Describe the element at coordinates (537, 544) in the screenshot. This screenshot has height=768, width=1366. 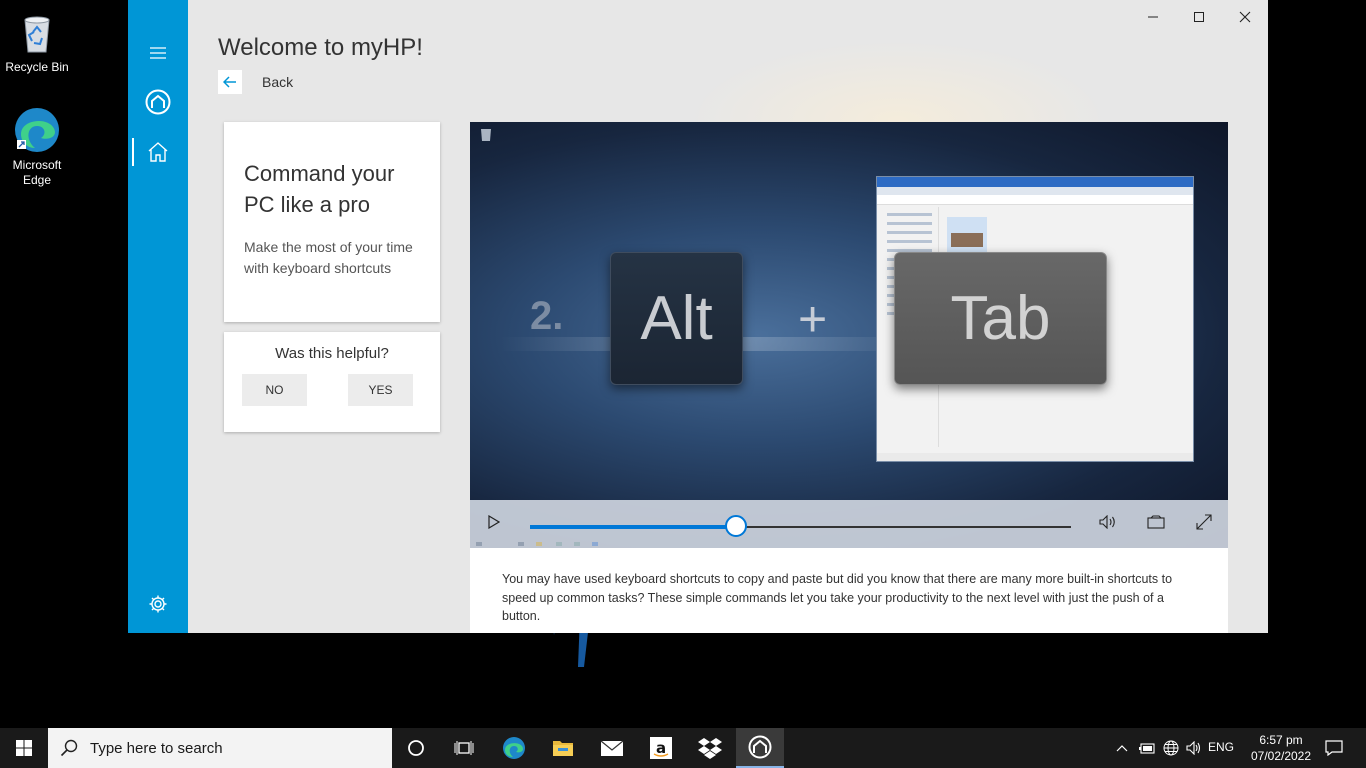
I see `video-mini-taskbar` at that location.